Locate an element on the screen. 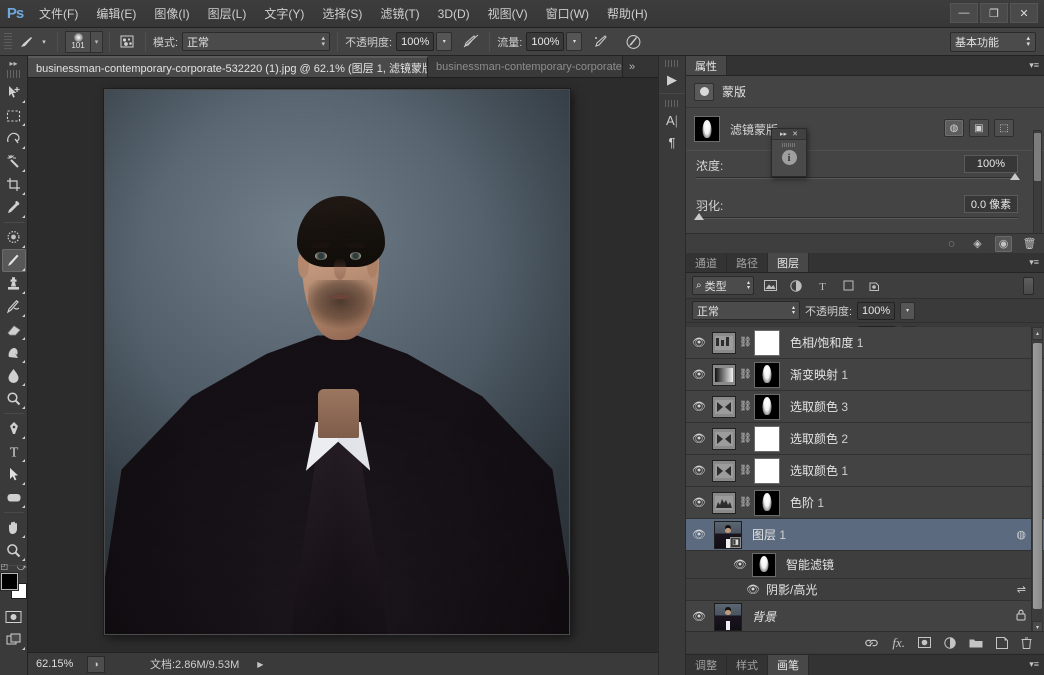  eraser-tool is located at coordinates (14, 329).